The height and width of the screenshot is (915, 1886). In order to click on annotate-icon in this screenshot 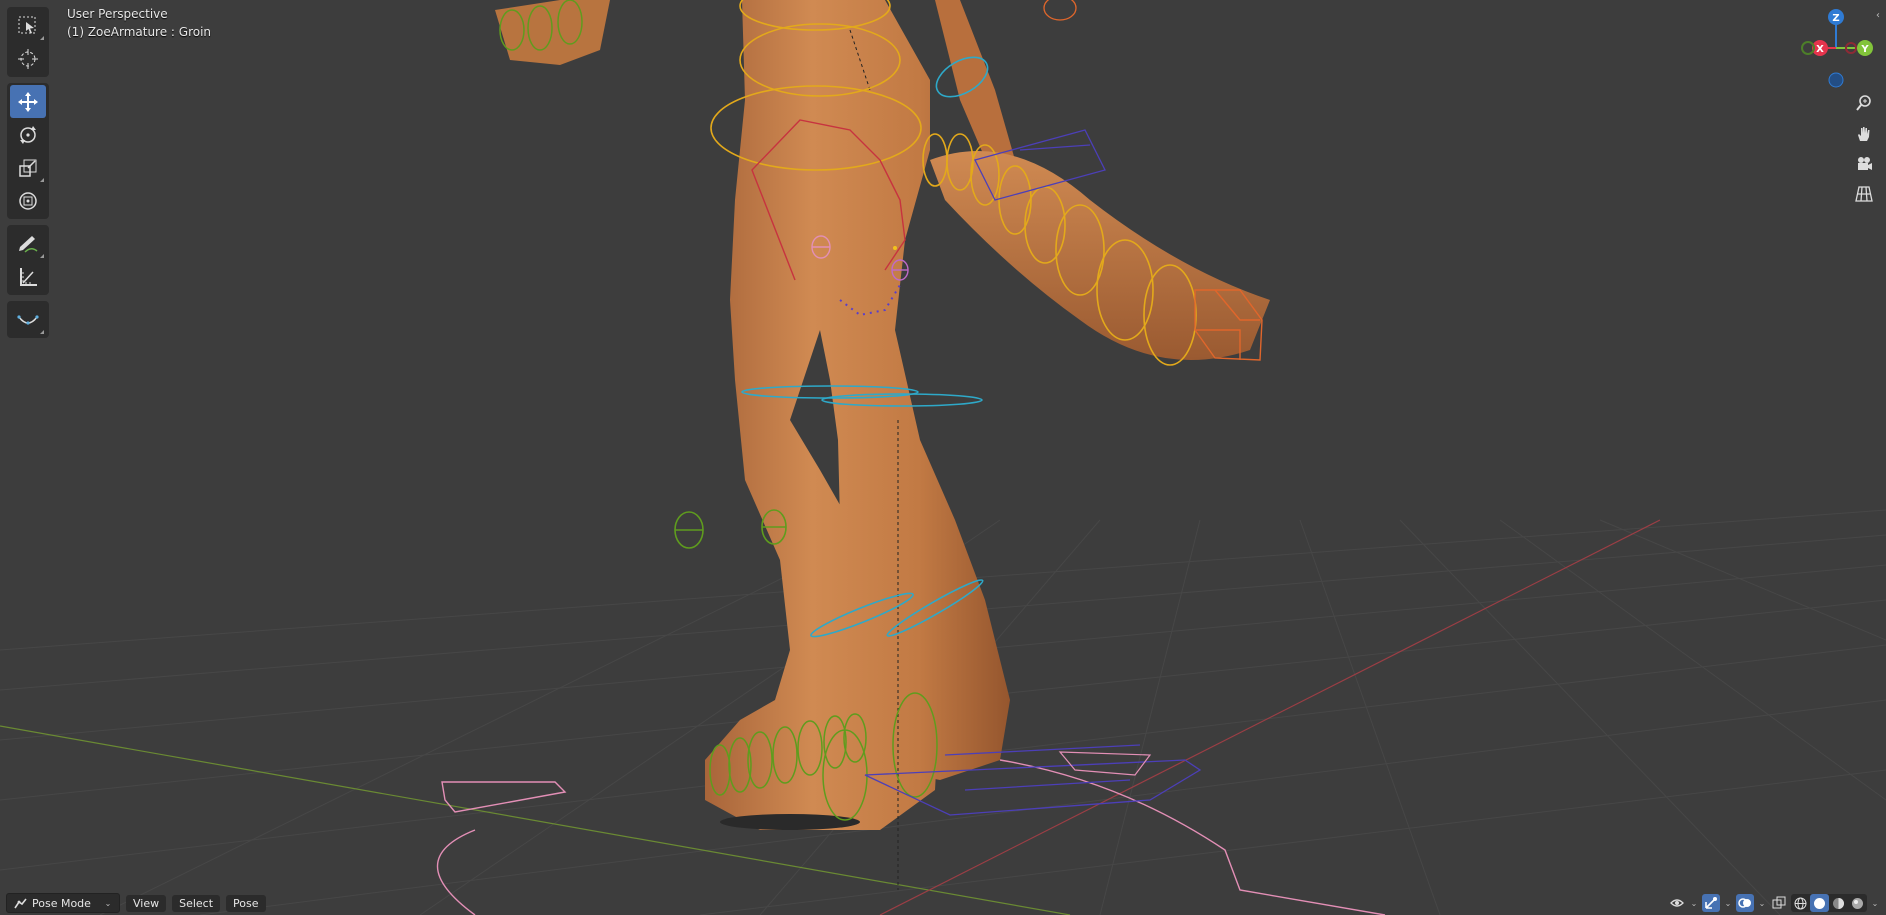, I will do `click(28, 244)`.